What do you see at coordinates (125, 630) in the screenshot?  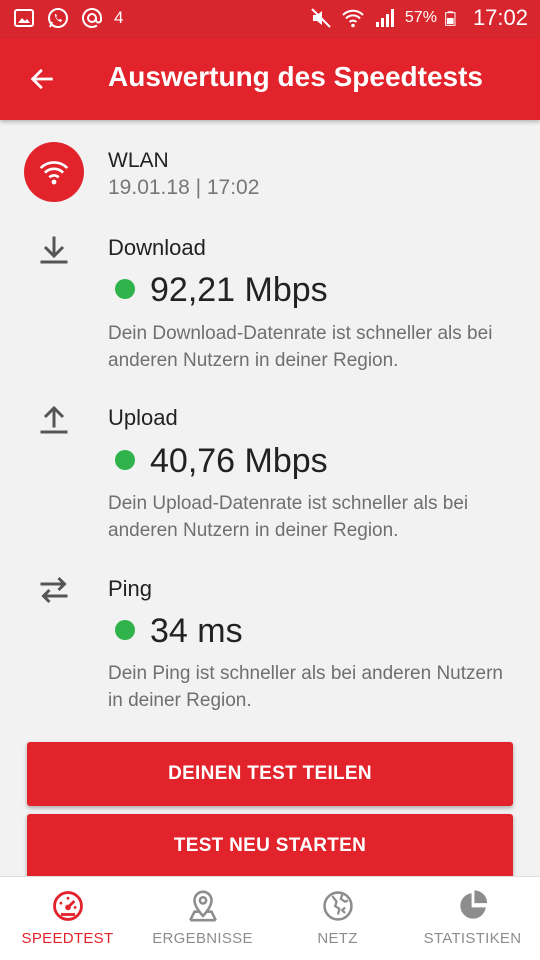 I see `ping-status-dot` at bounding box center [125, 630].